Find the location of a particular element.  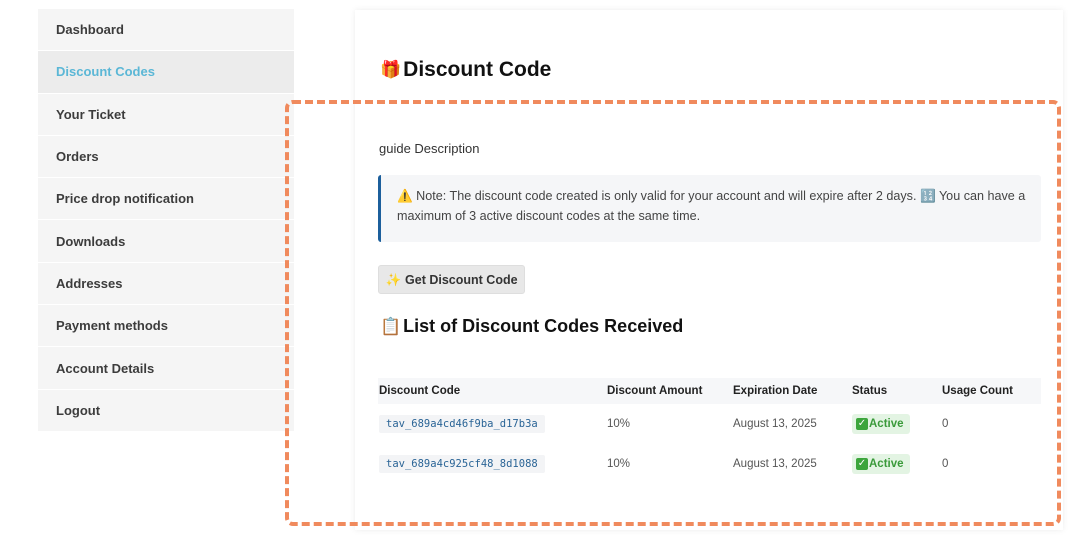

list-title-text: List of Discount Codes Received is located at coordinates (543, 326).